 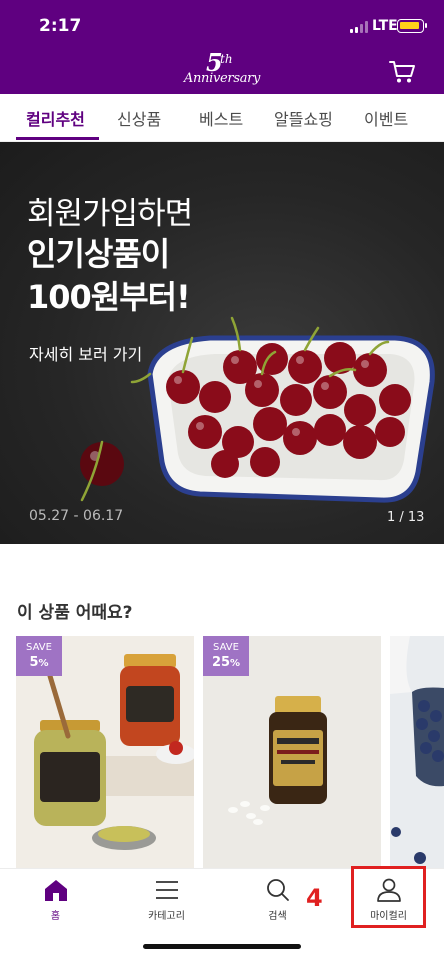 I want to click on nav-category: 카테고리, so click(x=166, y=900).